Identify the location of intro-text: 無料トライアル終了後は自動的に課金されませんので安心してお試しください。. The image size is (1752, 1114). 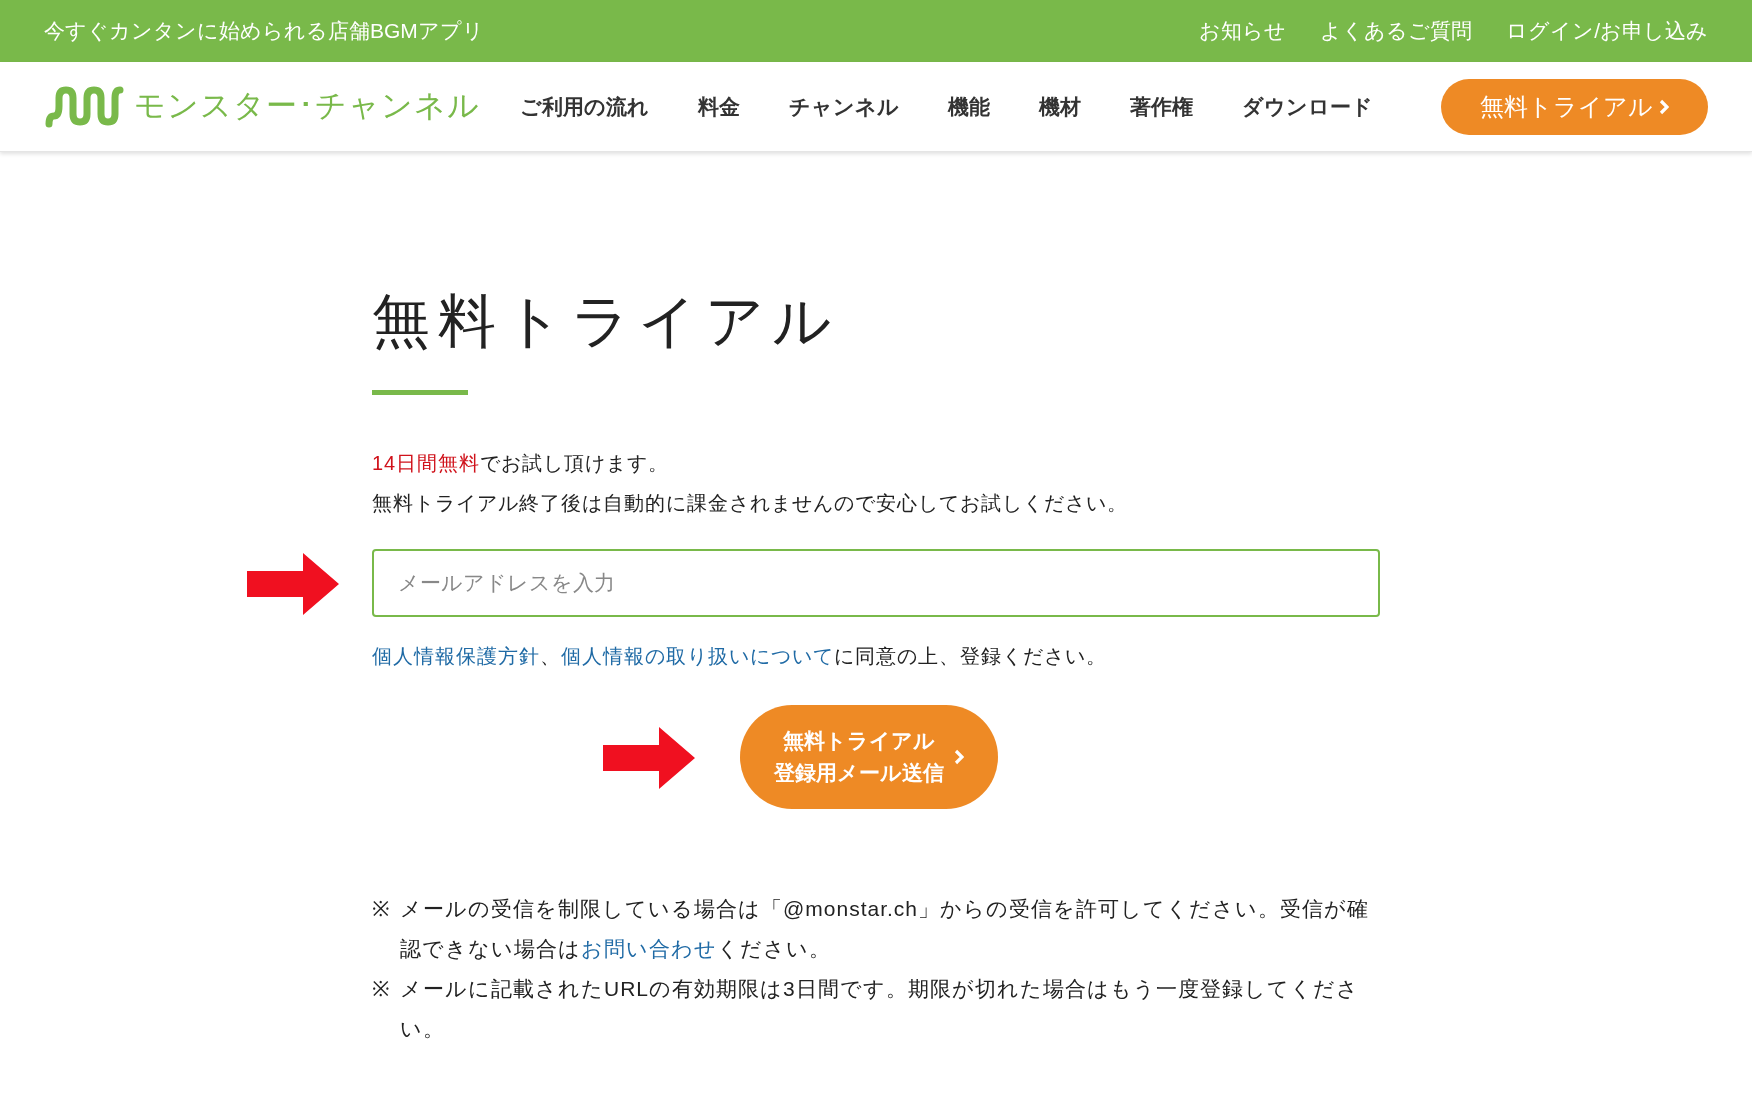
(750, 503).